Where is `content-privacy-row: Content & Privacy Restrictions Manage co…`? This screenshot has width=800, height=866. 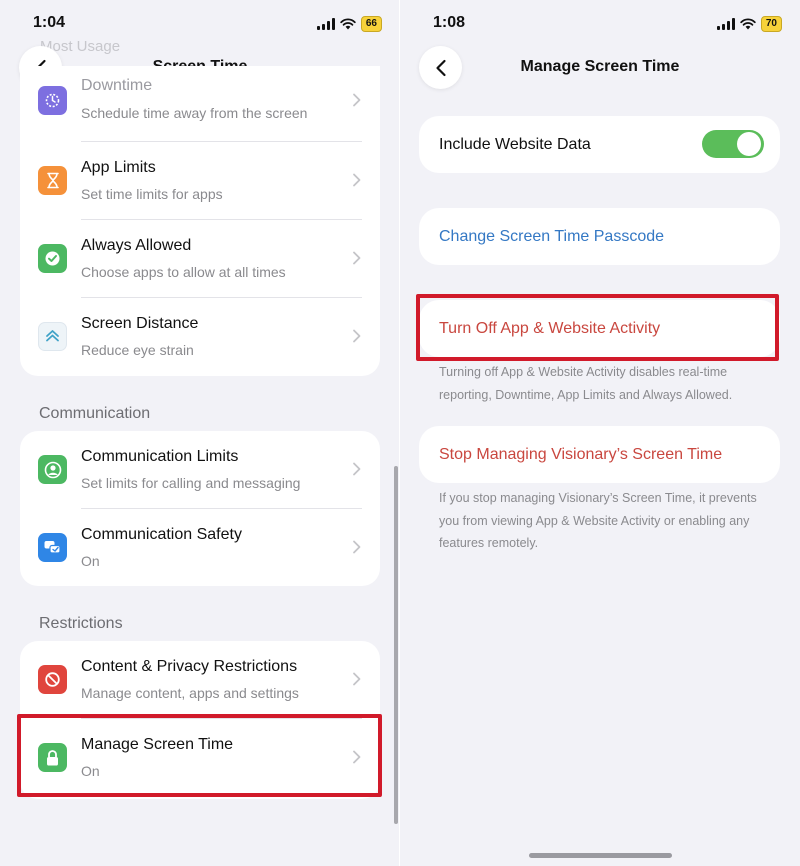
content-privacy-row: Content & Privacy Restrictions Manage co… is located at coordinates (200, 680).